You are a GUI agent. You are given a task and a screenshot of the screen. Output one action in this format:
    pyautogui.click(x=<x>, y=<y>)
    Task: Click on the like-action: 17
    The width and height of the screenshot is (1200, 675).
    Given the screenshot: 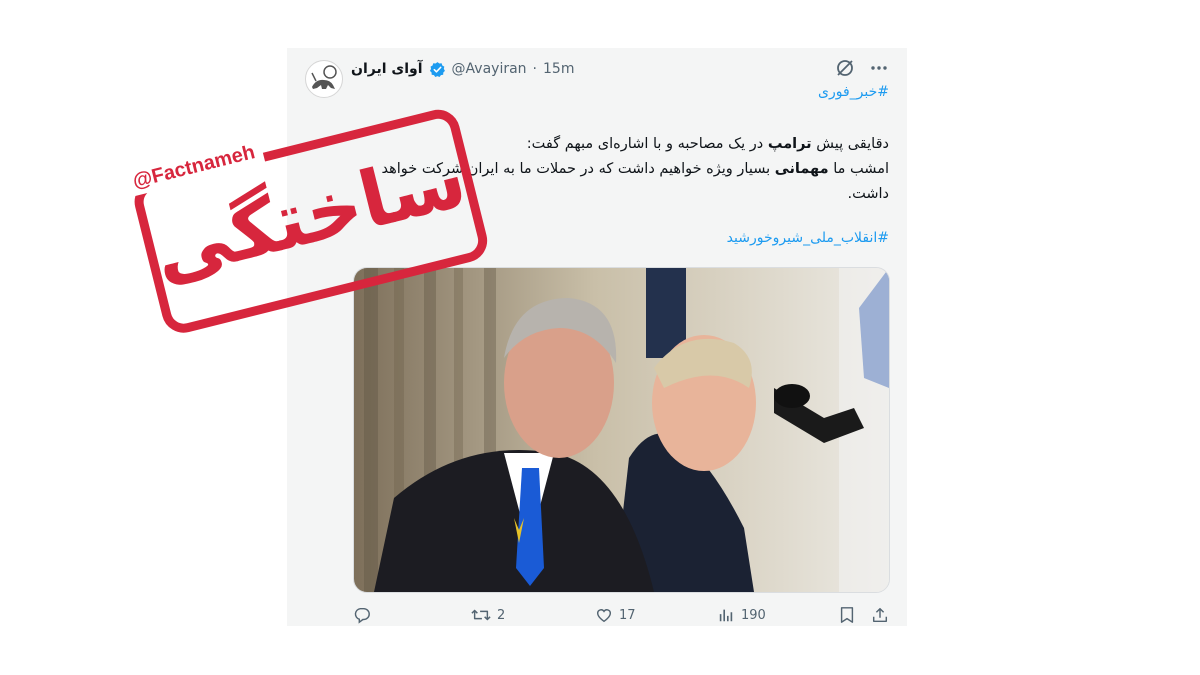 What is the action you would take?
    pyautogui.click(x=615, y=615)
    